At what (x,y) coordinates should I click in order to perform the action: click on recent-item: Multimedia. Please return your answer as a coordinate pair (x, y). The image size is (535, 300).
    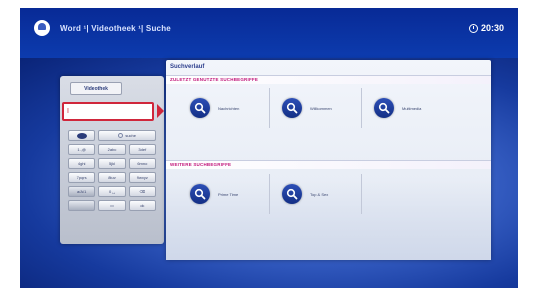
    Looking at the image, I should click on (408, 108).